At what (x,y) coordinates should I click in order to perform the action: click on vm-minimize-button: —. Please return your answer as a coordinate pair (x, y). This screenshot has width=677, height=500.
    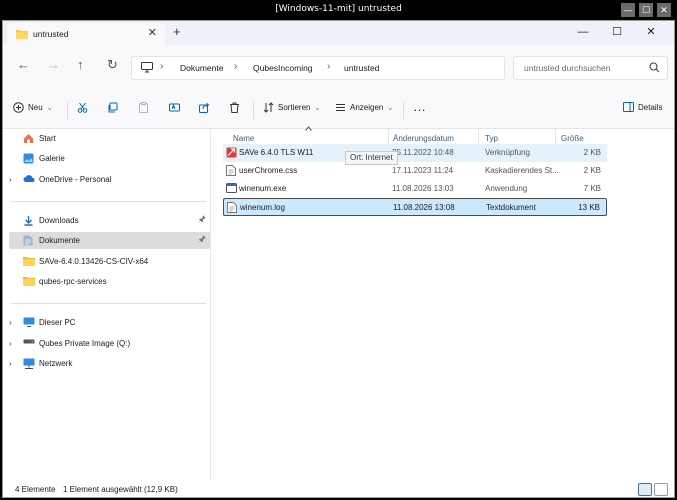
    Looking at the image, I should click on (628, 10).